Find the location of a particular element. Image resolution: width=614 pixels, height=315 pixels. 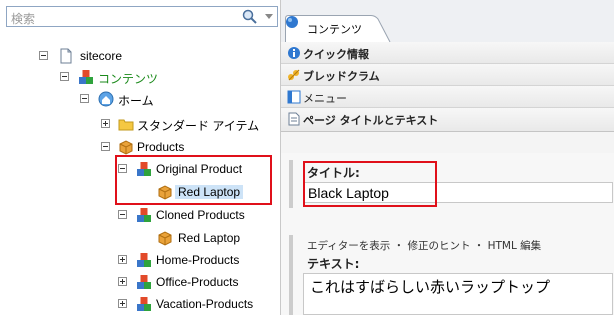

section-label: メニュー is located at coordinates (325, 98).